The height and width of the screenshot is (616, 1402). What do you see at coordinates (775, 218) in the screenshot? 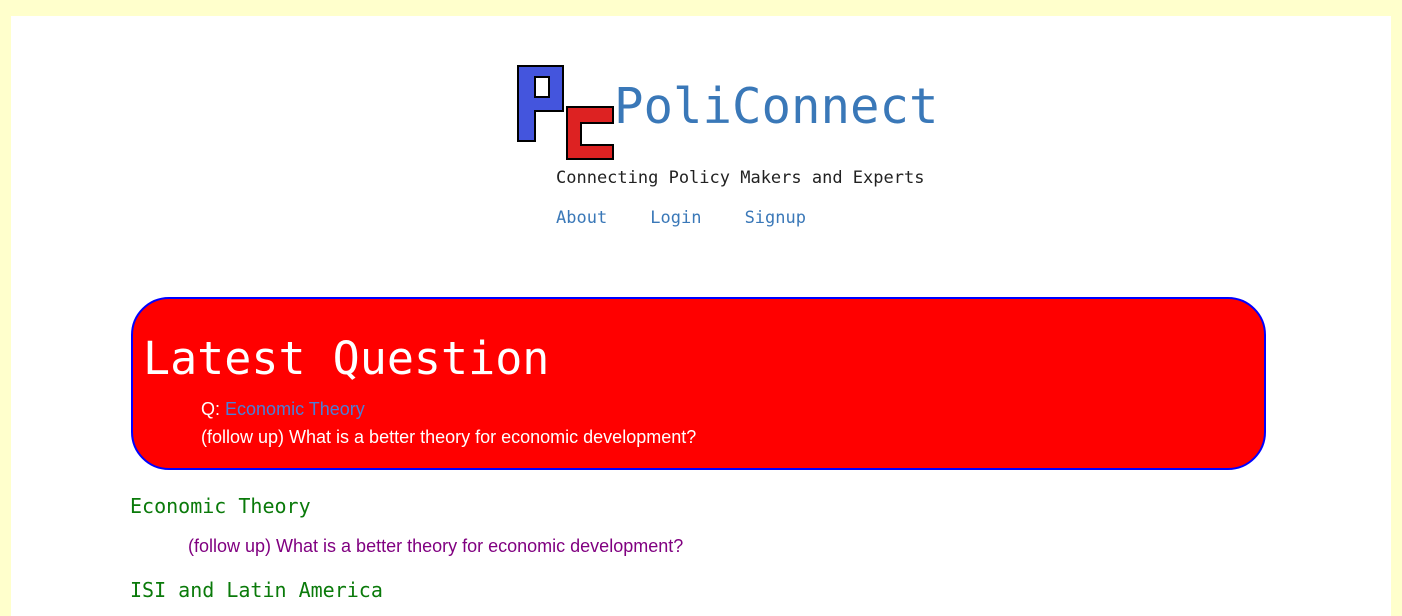
I see `nav-signup-link: Signup` at bounding box center [775, 218].